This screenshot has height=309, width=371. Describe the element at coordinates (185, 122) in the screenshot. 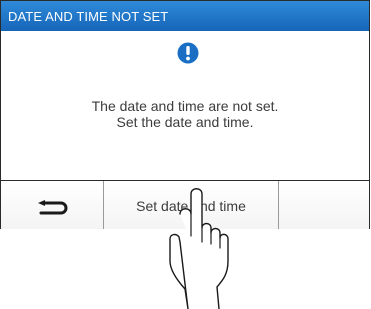

I see `message-line-2: Set the date and time.` at that location.